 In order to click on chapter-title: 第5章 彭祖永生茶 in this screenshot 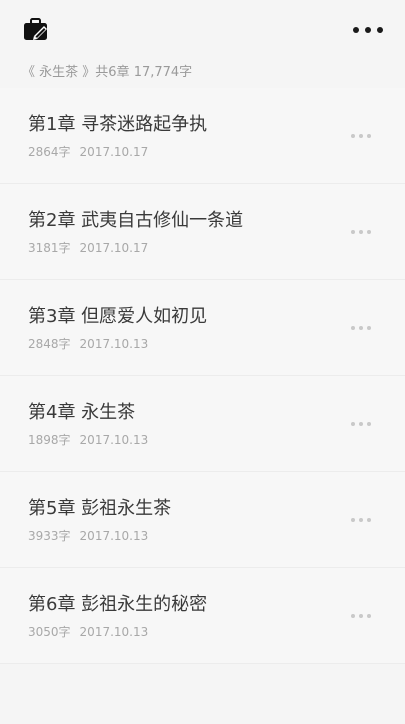, I will do `click(100, 508)`.